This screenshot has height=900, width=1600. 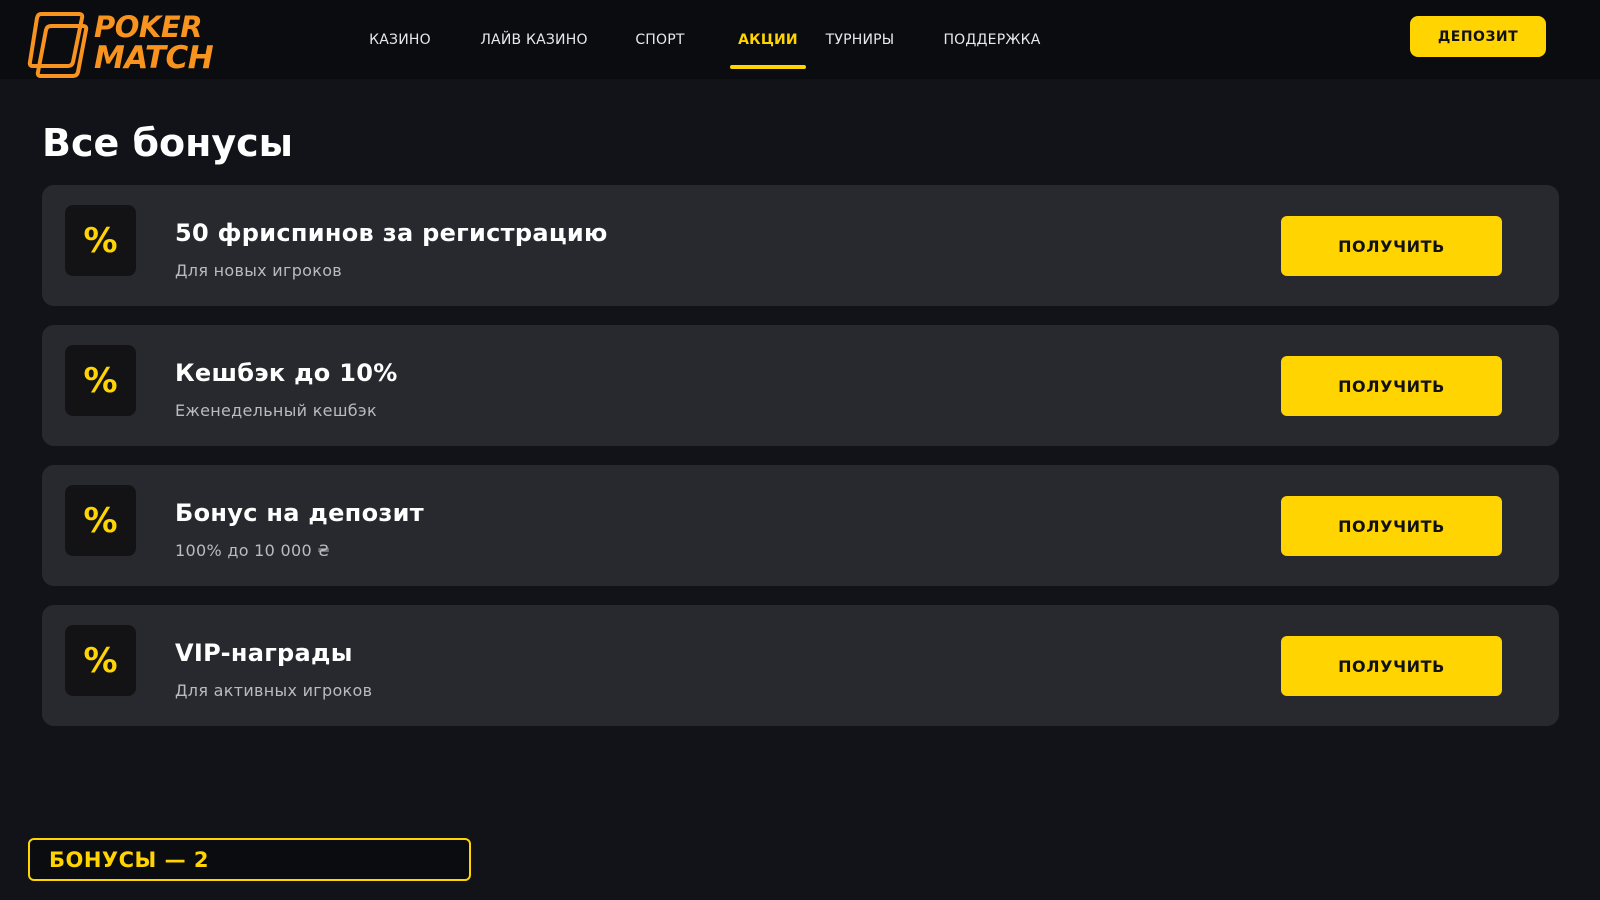 I want to click on nav-item-sport: СПОРТ, so click(x=660, y=39).